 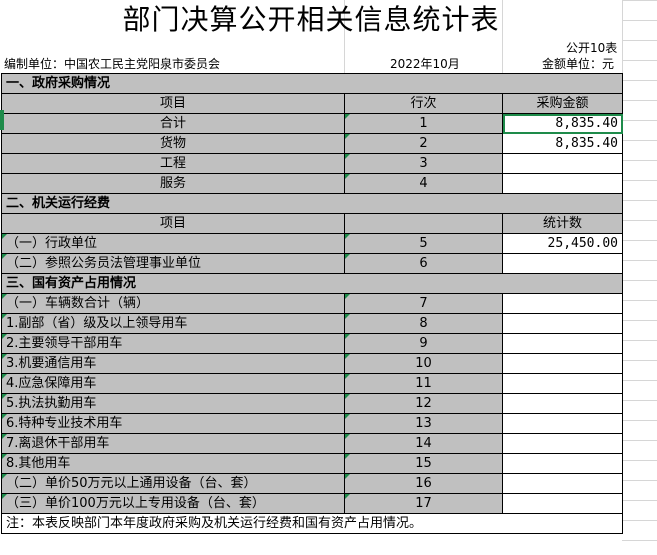 What do you see at coordinates (423, 263) in the screenshot?
I see `row-line-number: 6` at bounding box center [423, 263].